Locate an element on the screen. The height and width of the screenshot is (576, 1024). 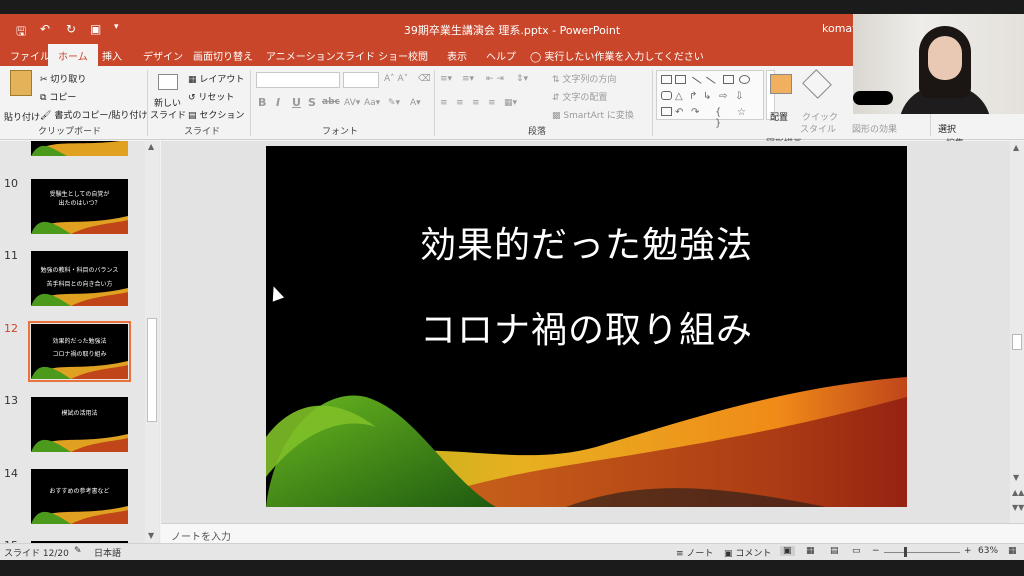
indent-icon: ⇤ ⇥ is located at coordinates (495, 79).